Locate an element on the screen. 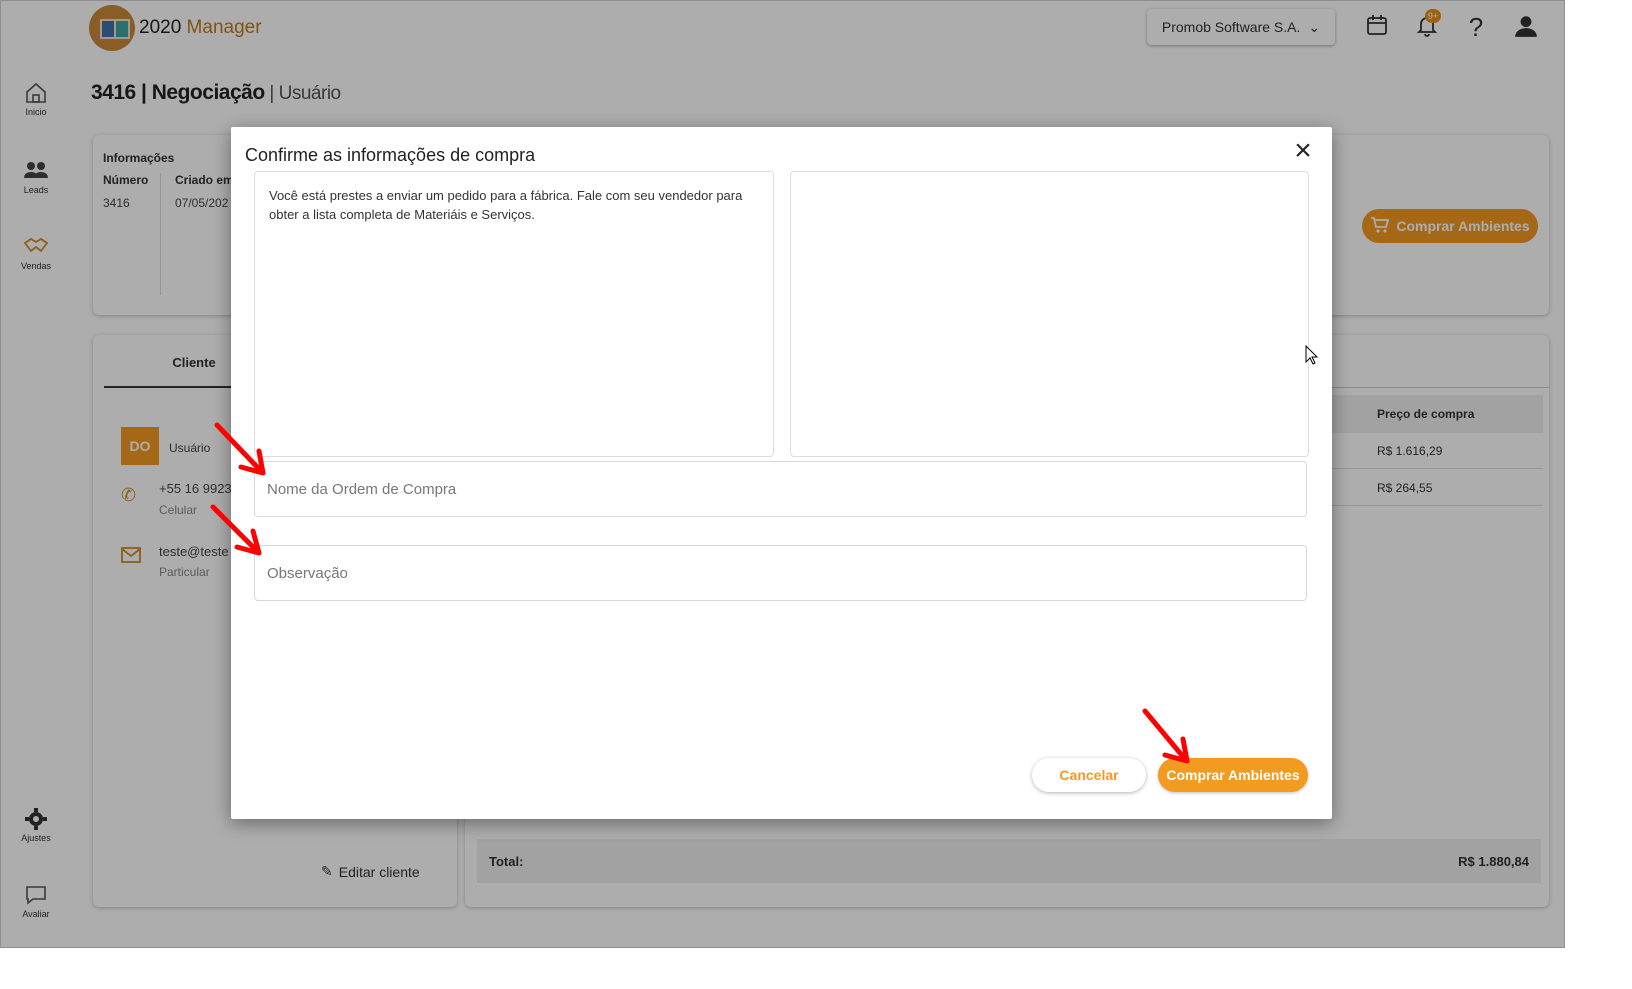 The width and height of the screenshot is (1632, 989). observation-input is located at coordinates (780, 573).